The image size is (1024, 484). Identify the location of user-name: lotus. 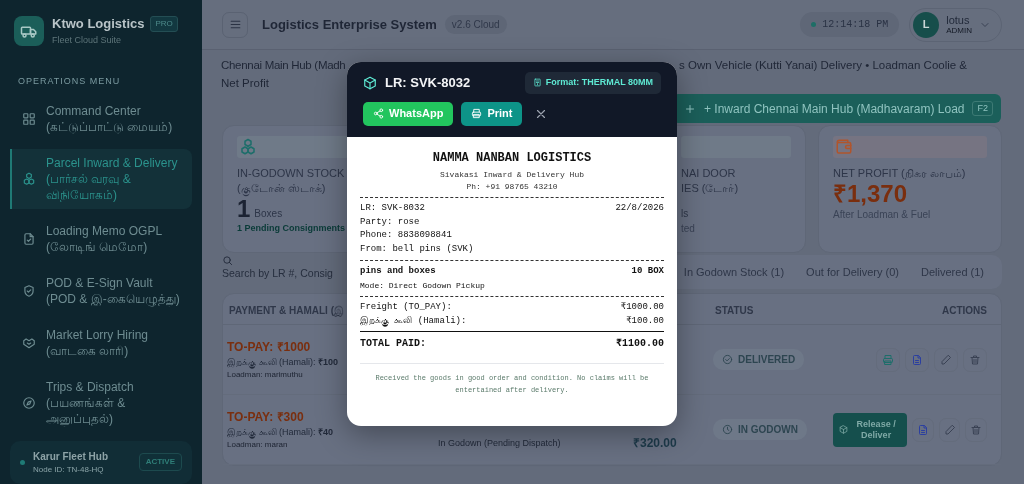
(958, 19).